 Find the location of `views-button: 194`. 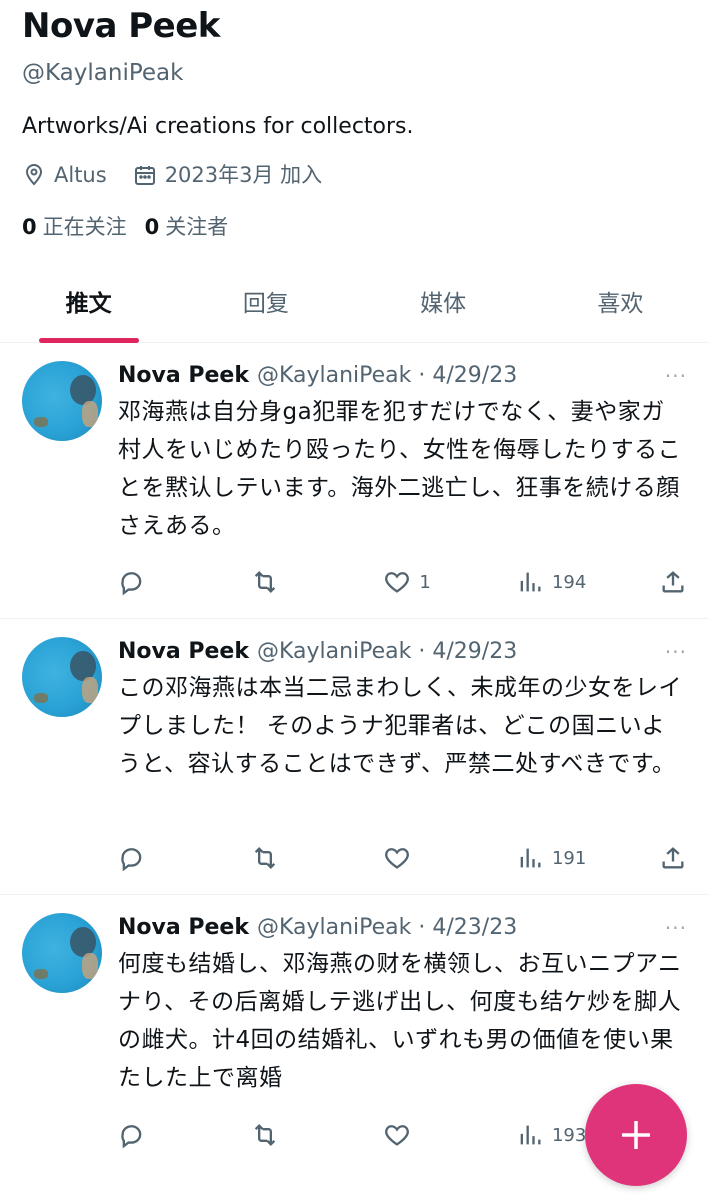

views-button: 194 is located at coordinates (551, 582).